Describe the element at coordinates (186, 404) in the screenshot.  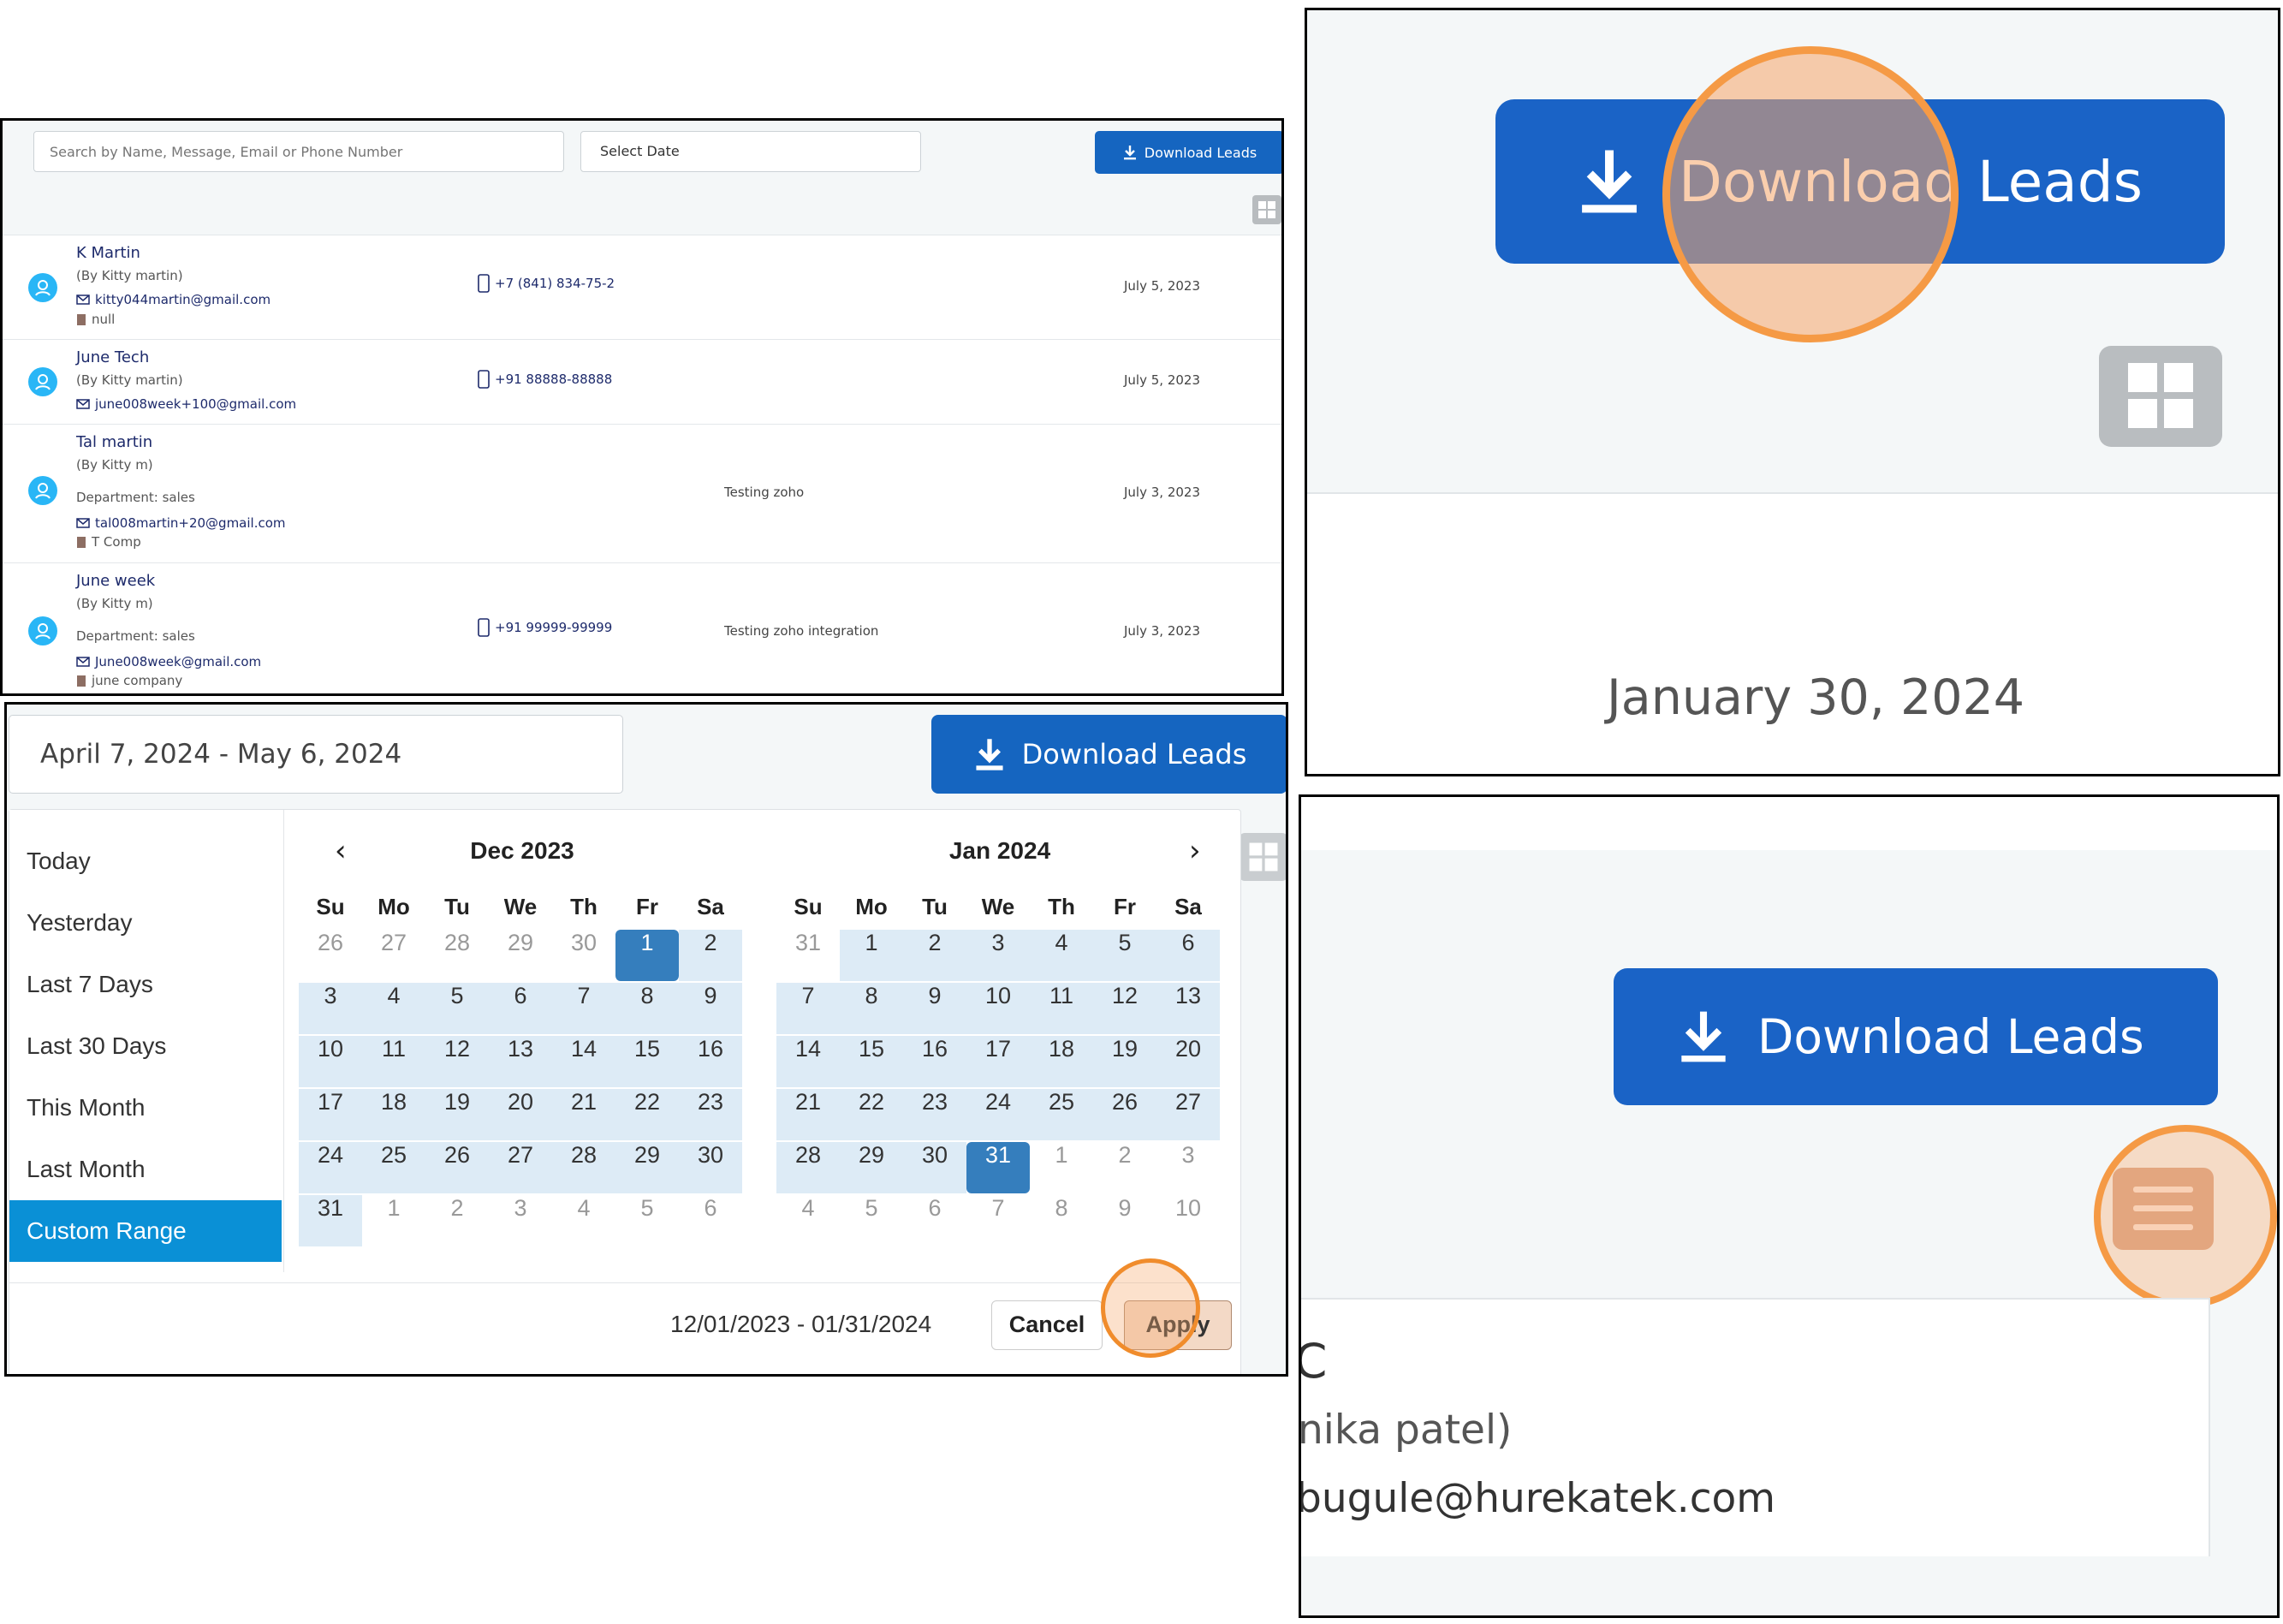
I see `lead-email: june008week+100@gmail.com` at that location.